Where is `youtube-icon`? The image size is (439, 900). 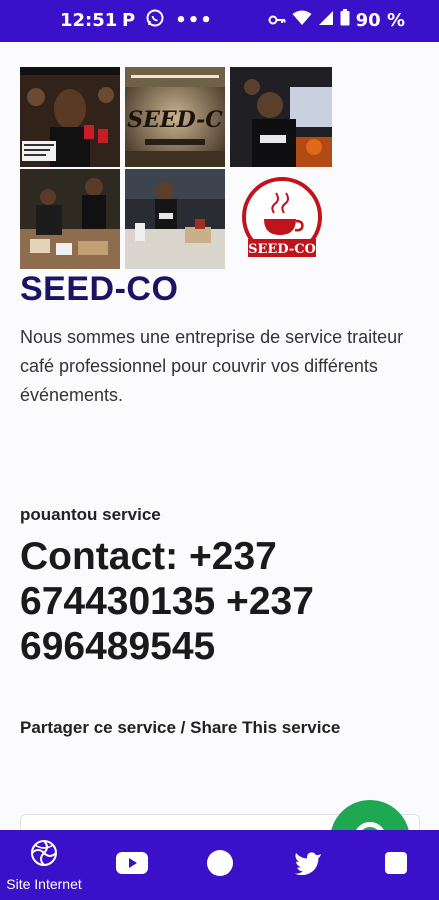
youtube-icon is located at coordinates (132, 865).